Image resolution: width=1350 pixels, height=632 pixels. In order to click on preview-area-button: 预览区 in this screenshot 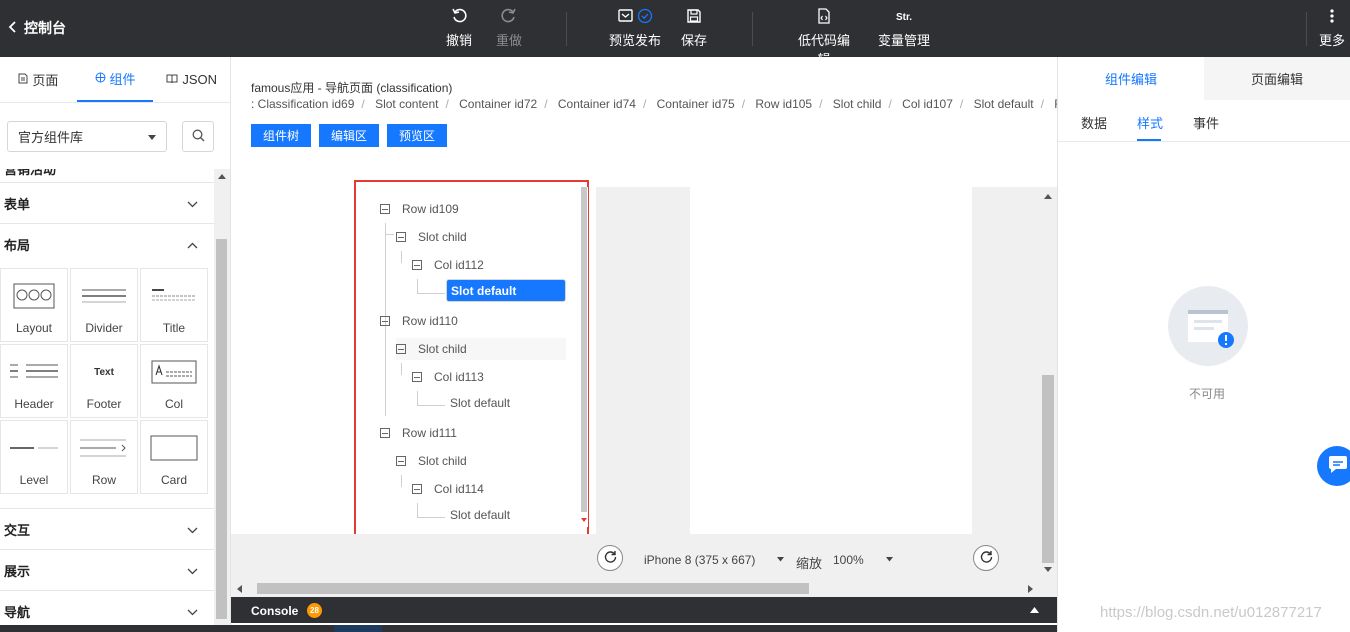, I will do `click(417, 135)`.